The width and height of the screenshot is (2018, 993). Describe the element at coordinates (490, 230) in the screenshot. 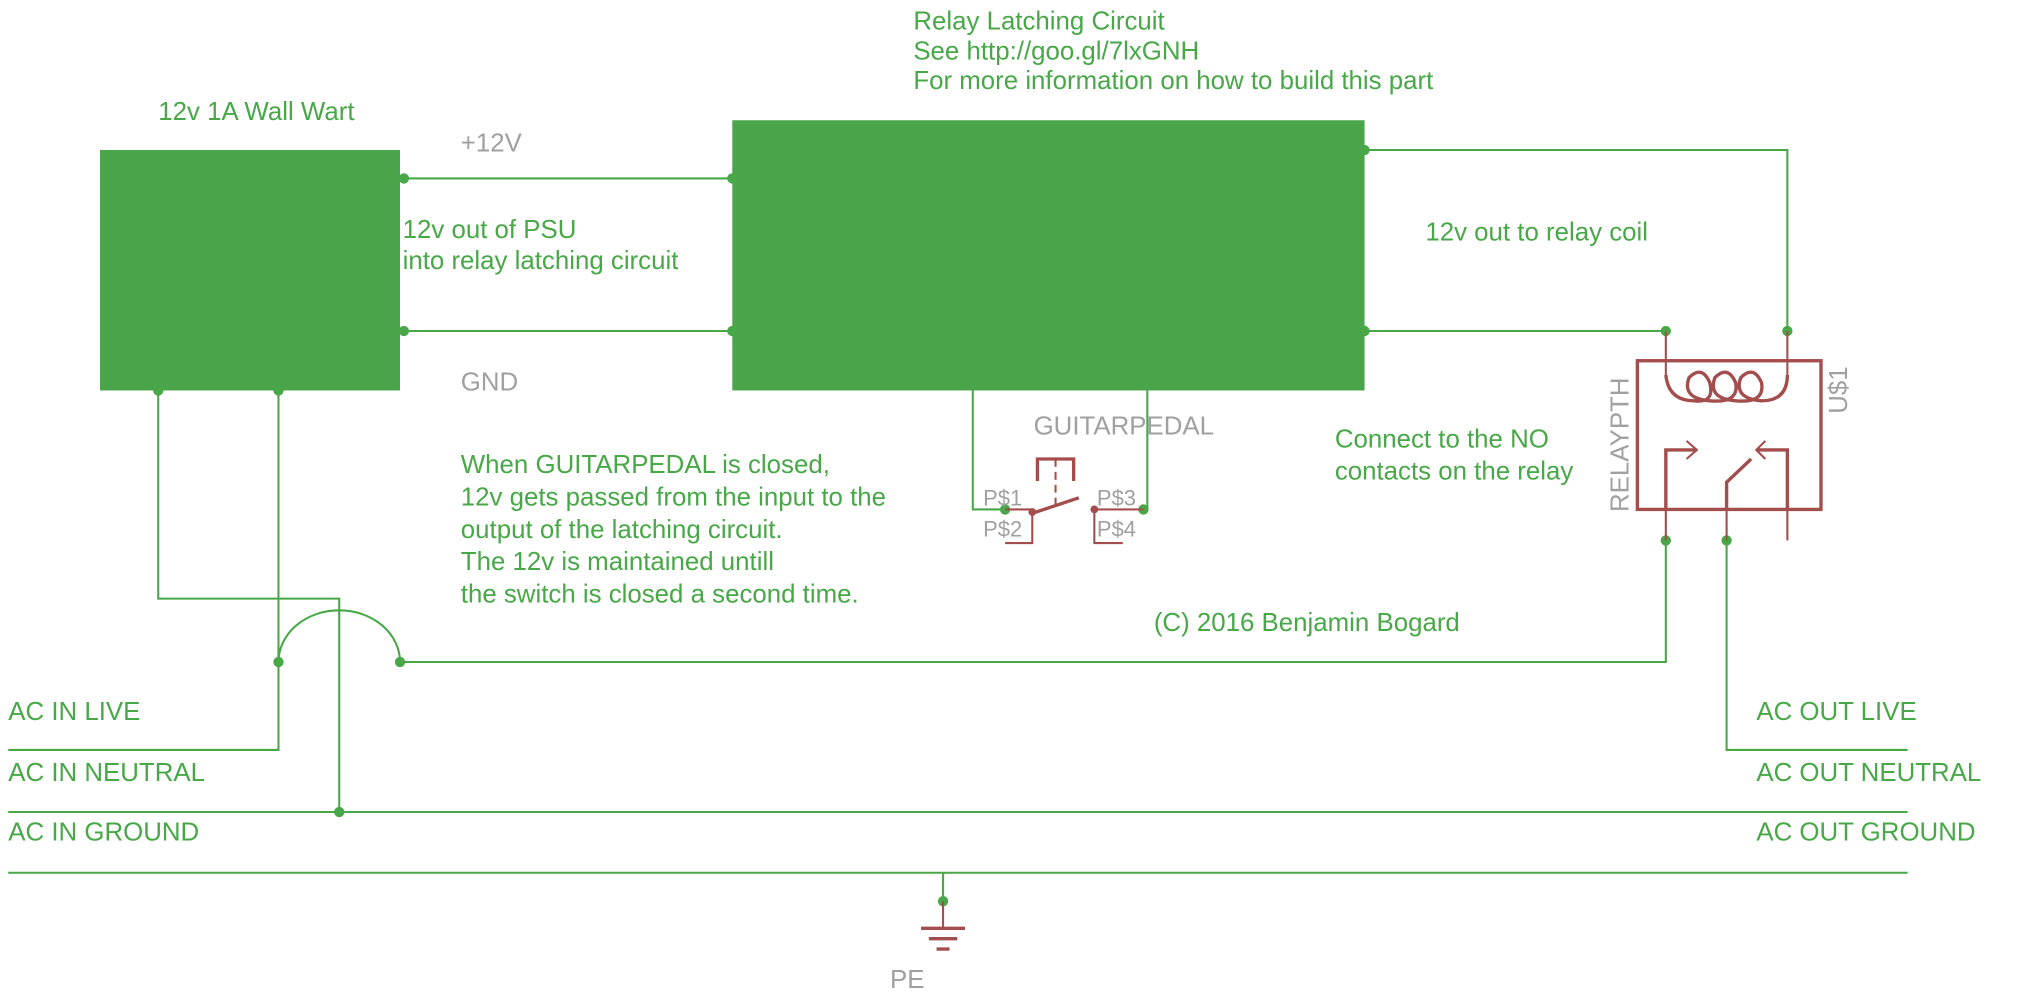

I see `psu-note: 12v out of PSU` at that location.